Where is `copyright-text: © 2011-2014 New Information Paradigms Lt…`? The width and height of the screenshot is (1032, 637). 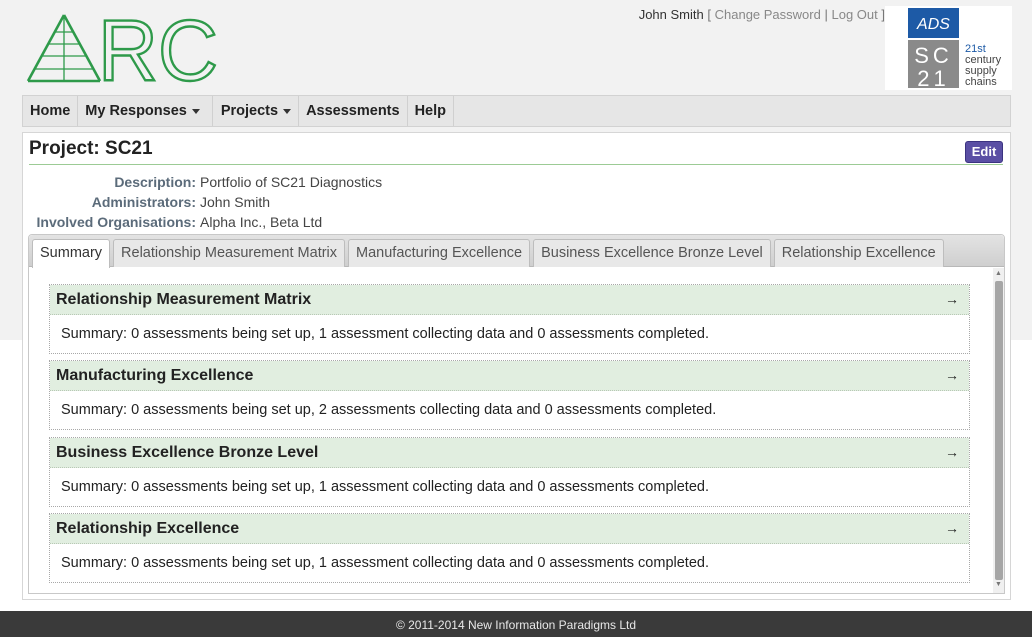
copyright-text: © 2011-2014 New Information Paradigms Lt… is located at coordinates (516, 625).